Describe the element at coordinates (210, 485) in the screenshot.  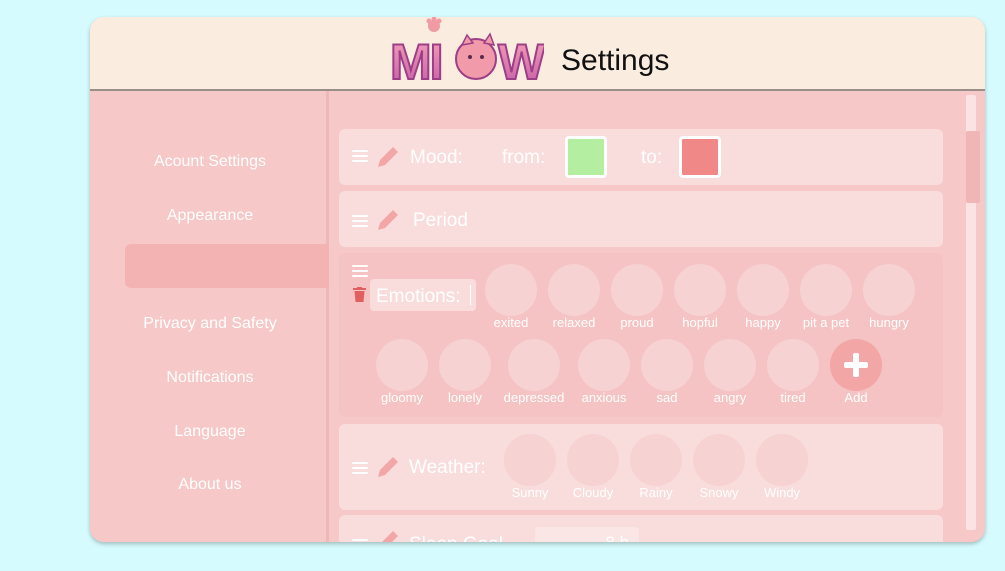
I see `sidebar-item-about-us: About us` at that location.